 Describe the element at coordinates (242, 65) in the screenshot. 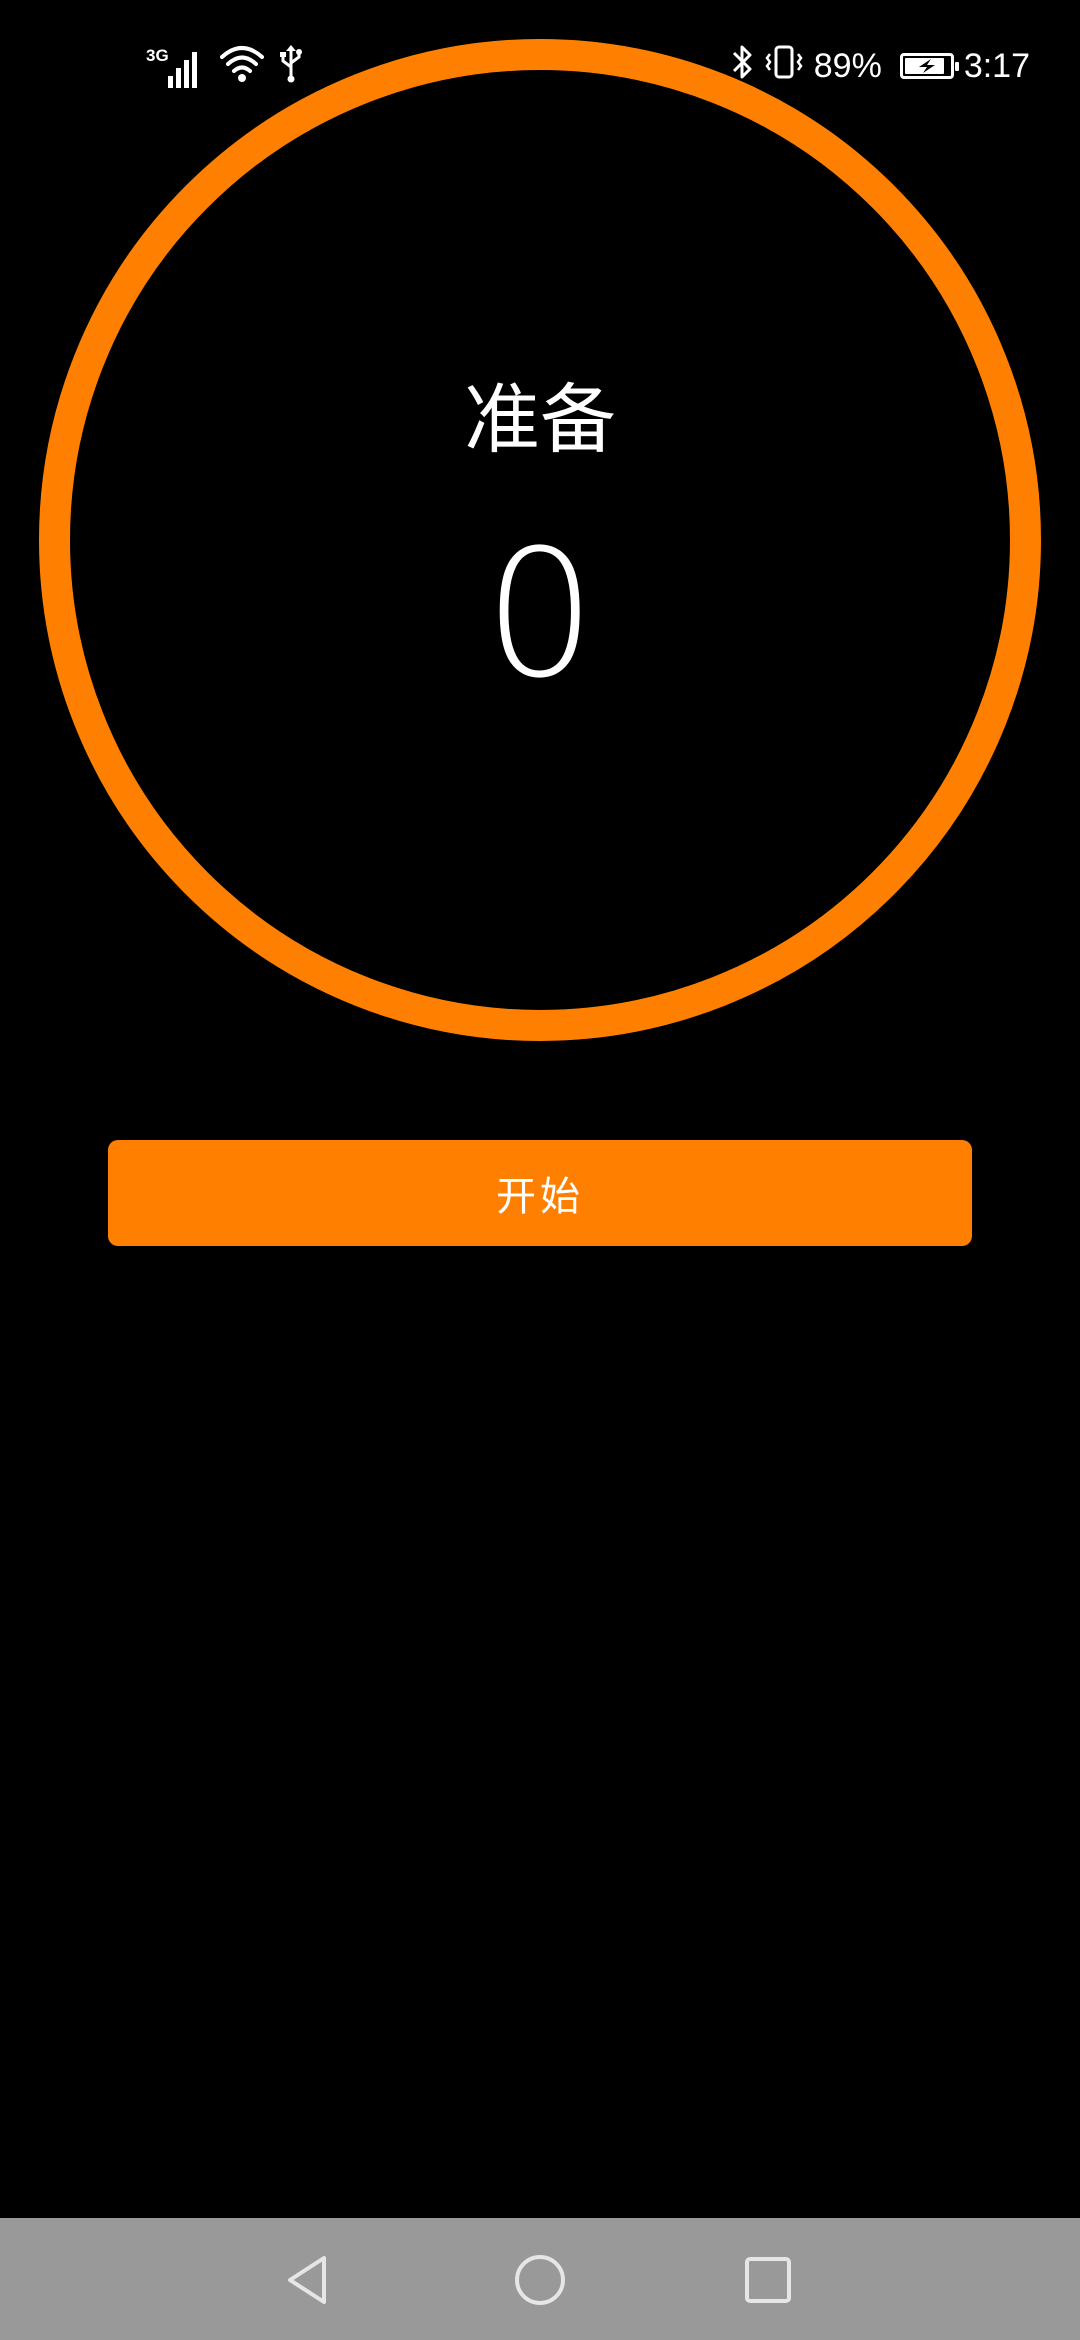

I see `wifi-icon` at that location.